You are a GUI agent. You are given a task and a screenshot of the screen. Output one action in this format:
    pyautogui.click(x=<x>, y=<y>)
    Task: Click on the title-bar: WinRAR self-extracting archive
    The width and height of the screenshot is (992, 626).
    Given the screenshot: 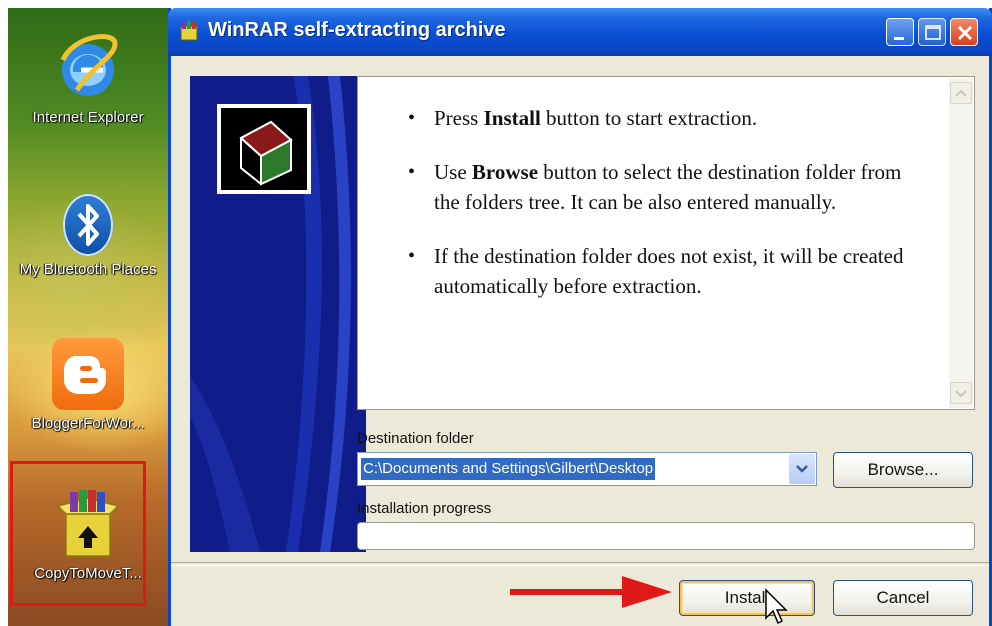 What is the action you would take?
    pyautogui.click(x=580, y=32)
    